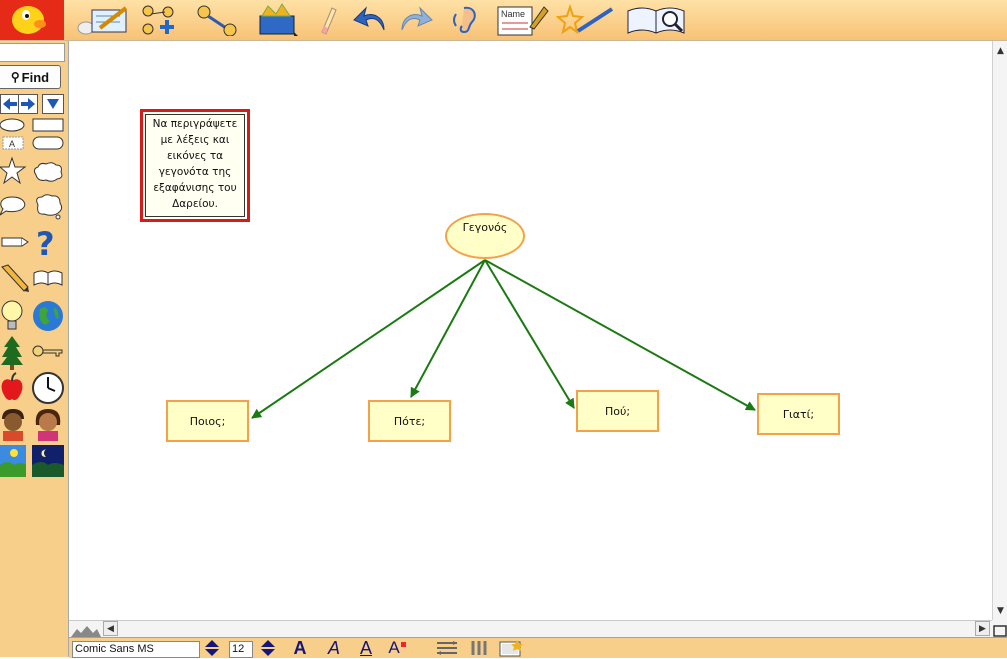  I want to click on font-select: Comic Sans MS, so click(136, 649).